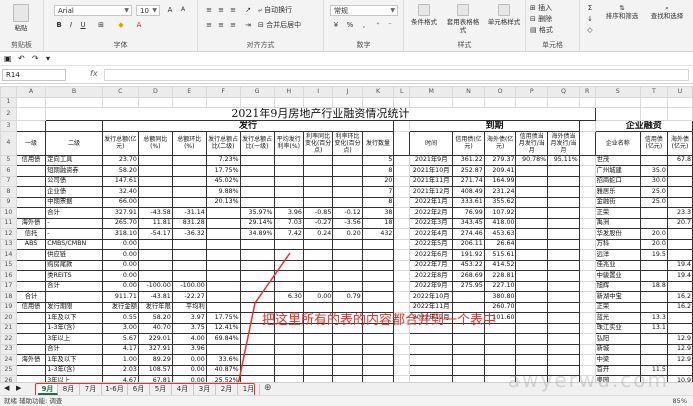 The image size is (693, 406). Describe the element at coordinates (588, 380) in the screenshot. I see `watermark: awyerwu.com` at that location.